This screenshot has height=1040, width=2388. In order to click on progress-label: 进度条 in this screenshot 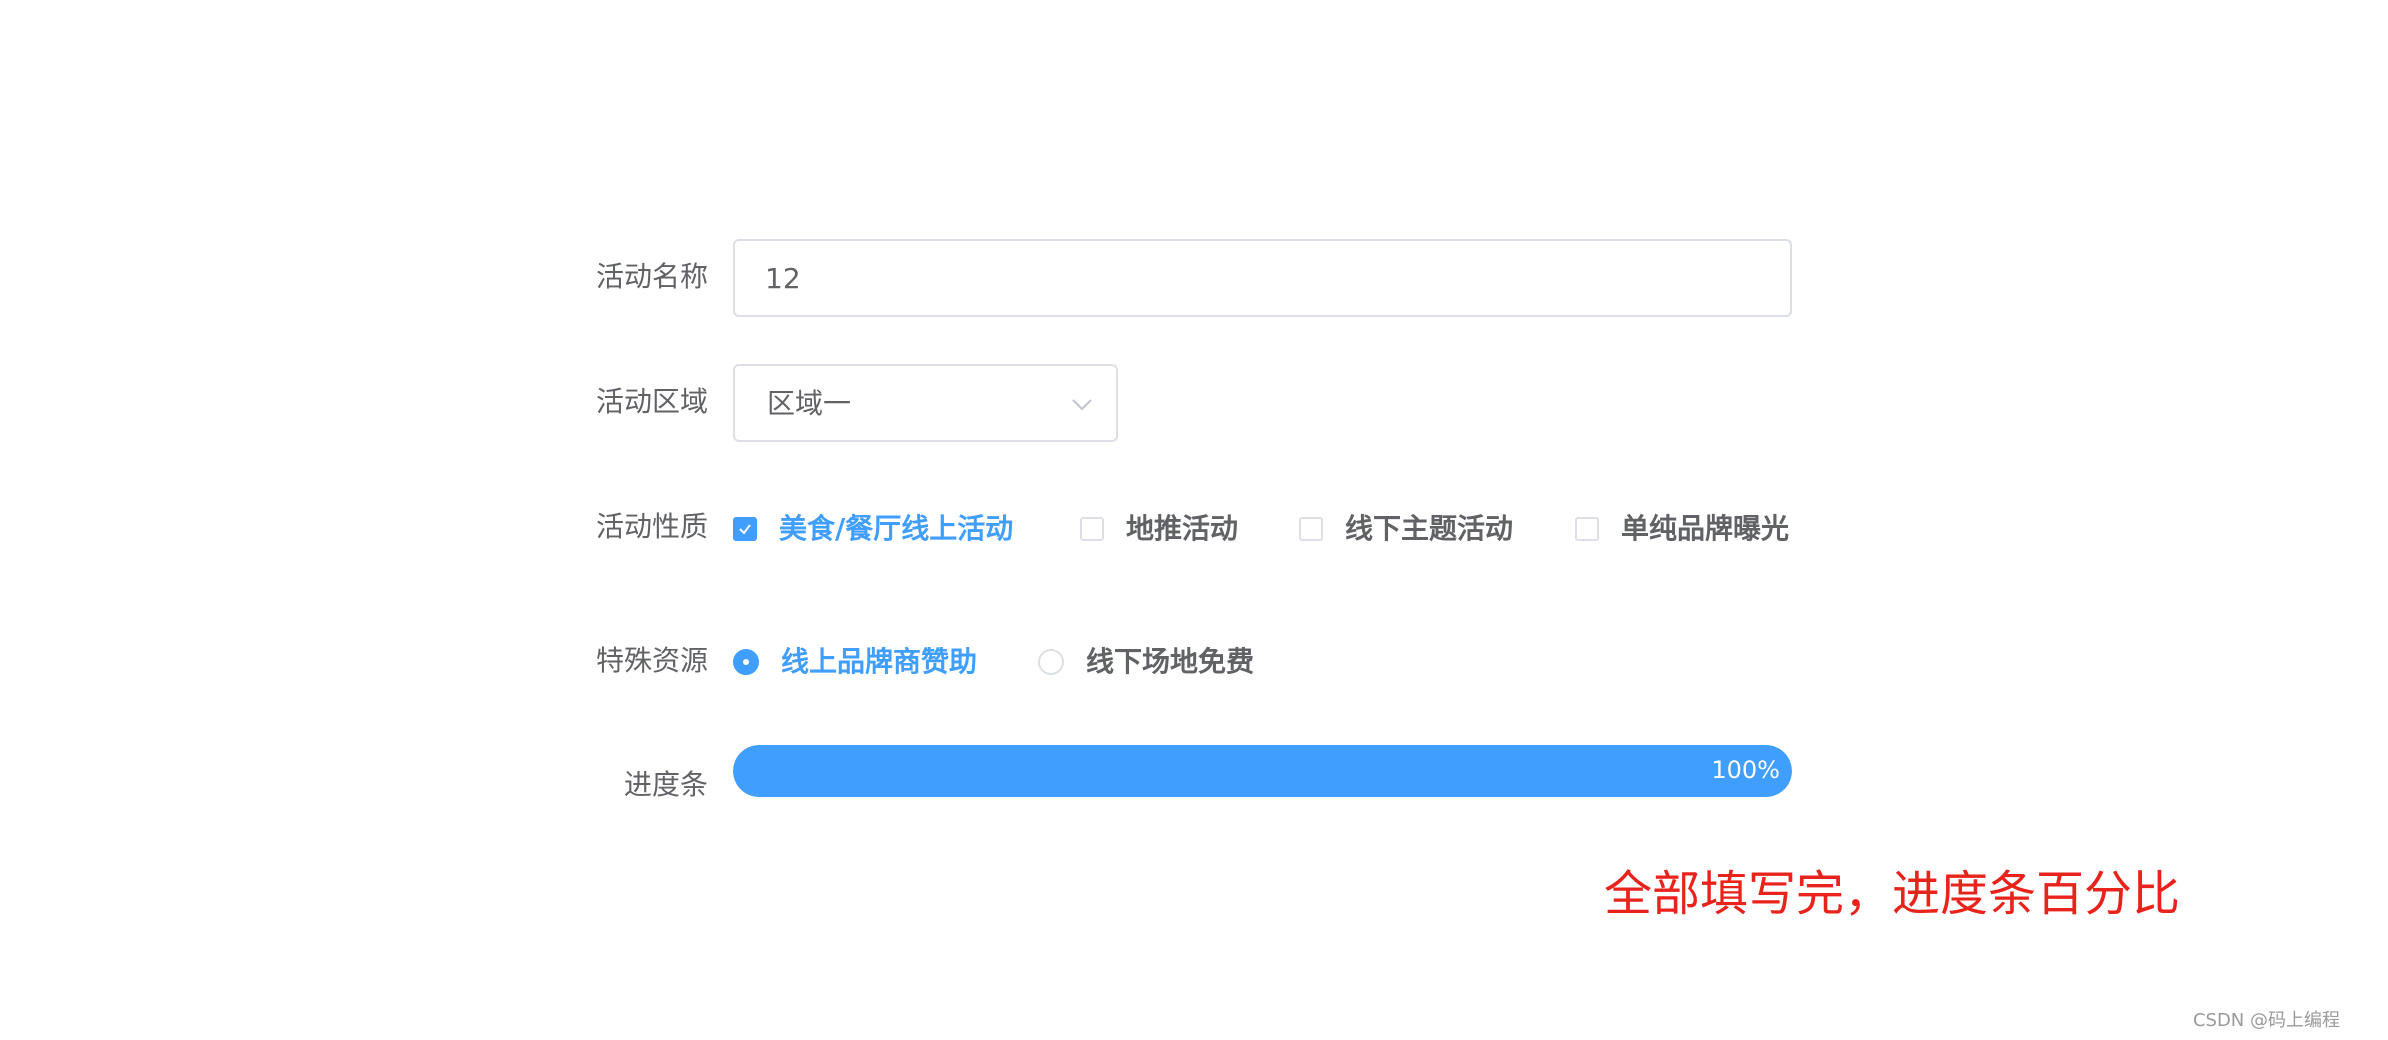, I will do `click(665, 784)`.